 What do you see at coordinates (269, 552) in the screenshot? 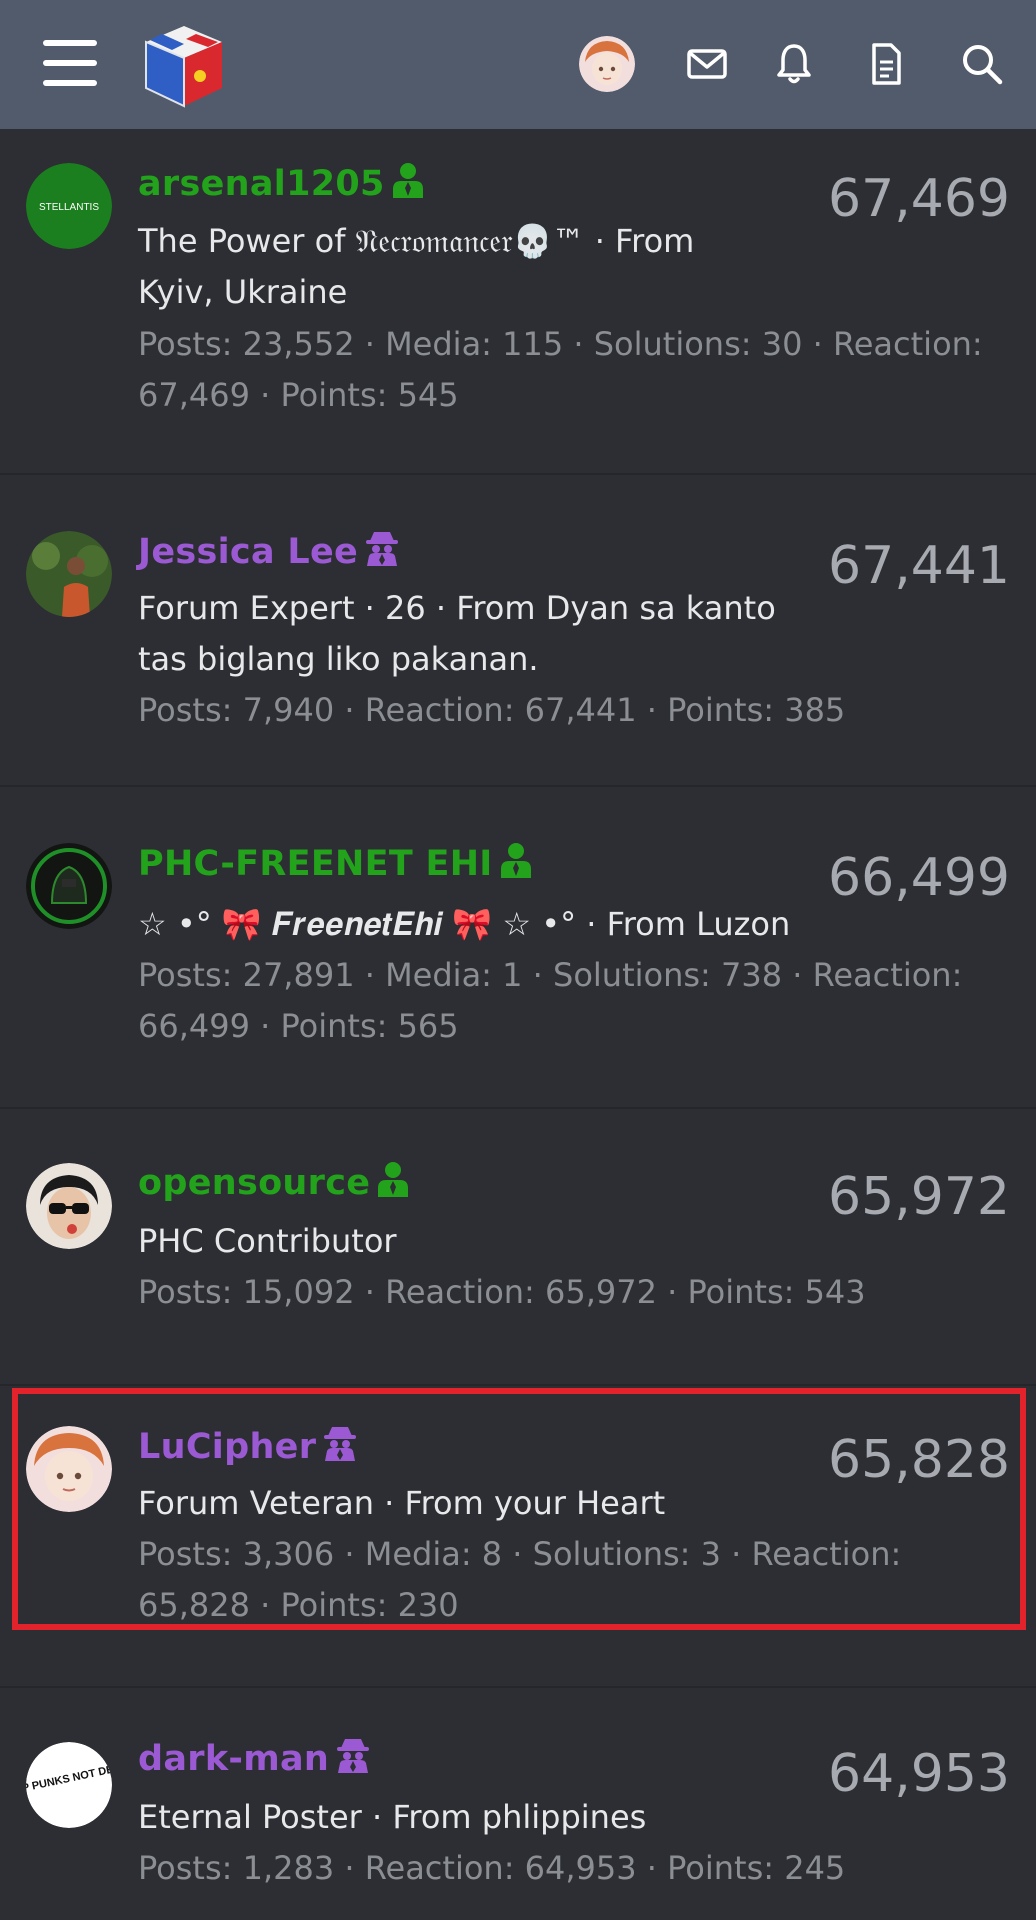
I see `member-name: Jessica Lee` at bounding box center [269, 552].